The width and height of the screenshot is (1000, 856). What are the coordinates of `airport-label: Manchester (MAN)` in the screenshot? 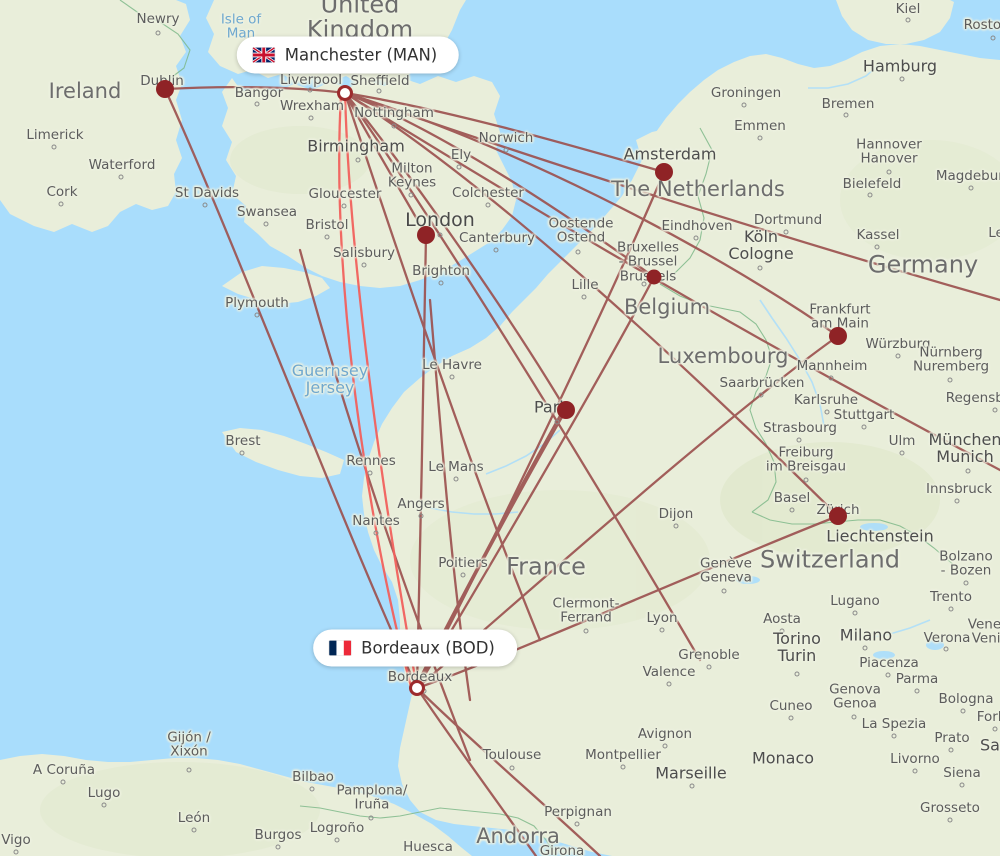 It's located at (361, 55).